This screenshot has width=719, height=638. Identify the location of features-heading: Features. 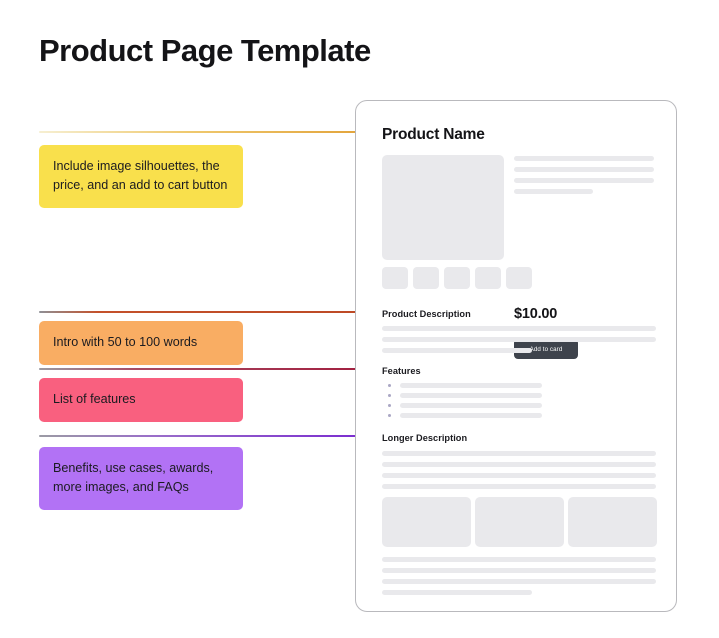
(401, 371).